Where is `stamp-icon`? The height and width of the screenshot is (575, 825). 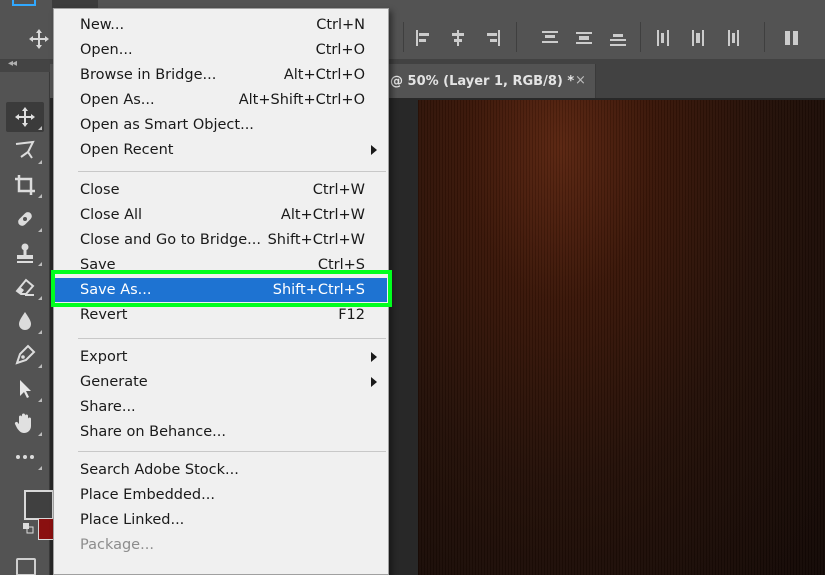 stamp-icon is located at coordinates (25, 253).